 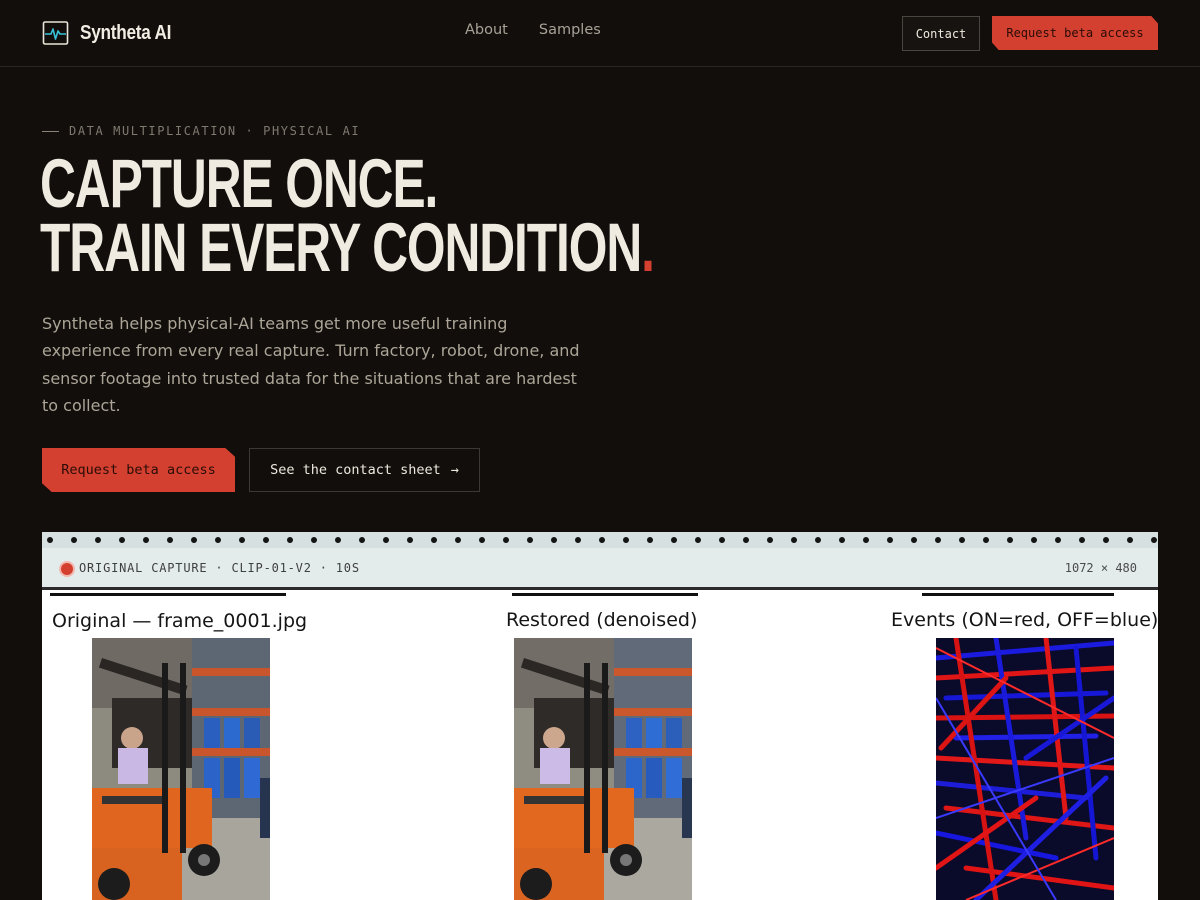 I want to click on headline-line-2: TRAIN EVERY CONDITION., so click(x=347, y=247).